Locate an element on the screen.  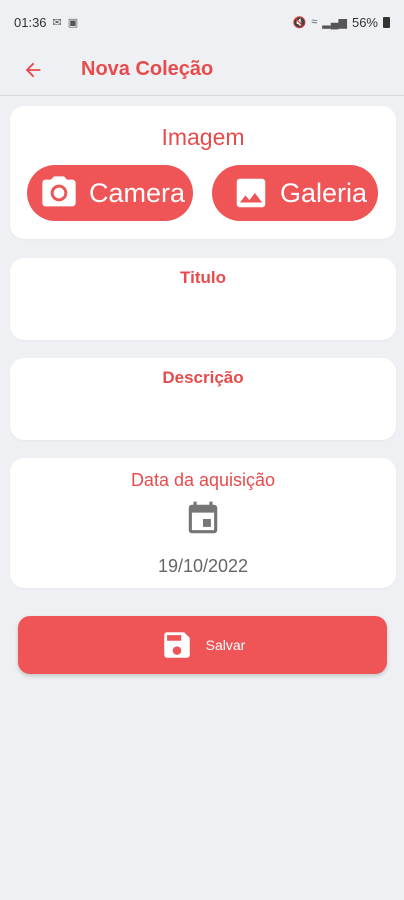
save-button: Salvar is located at coordinates (202, 645).